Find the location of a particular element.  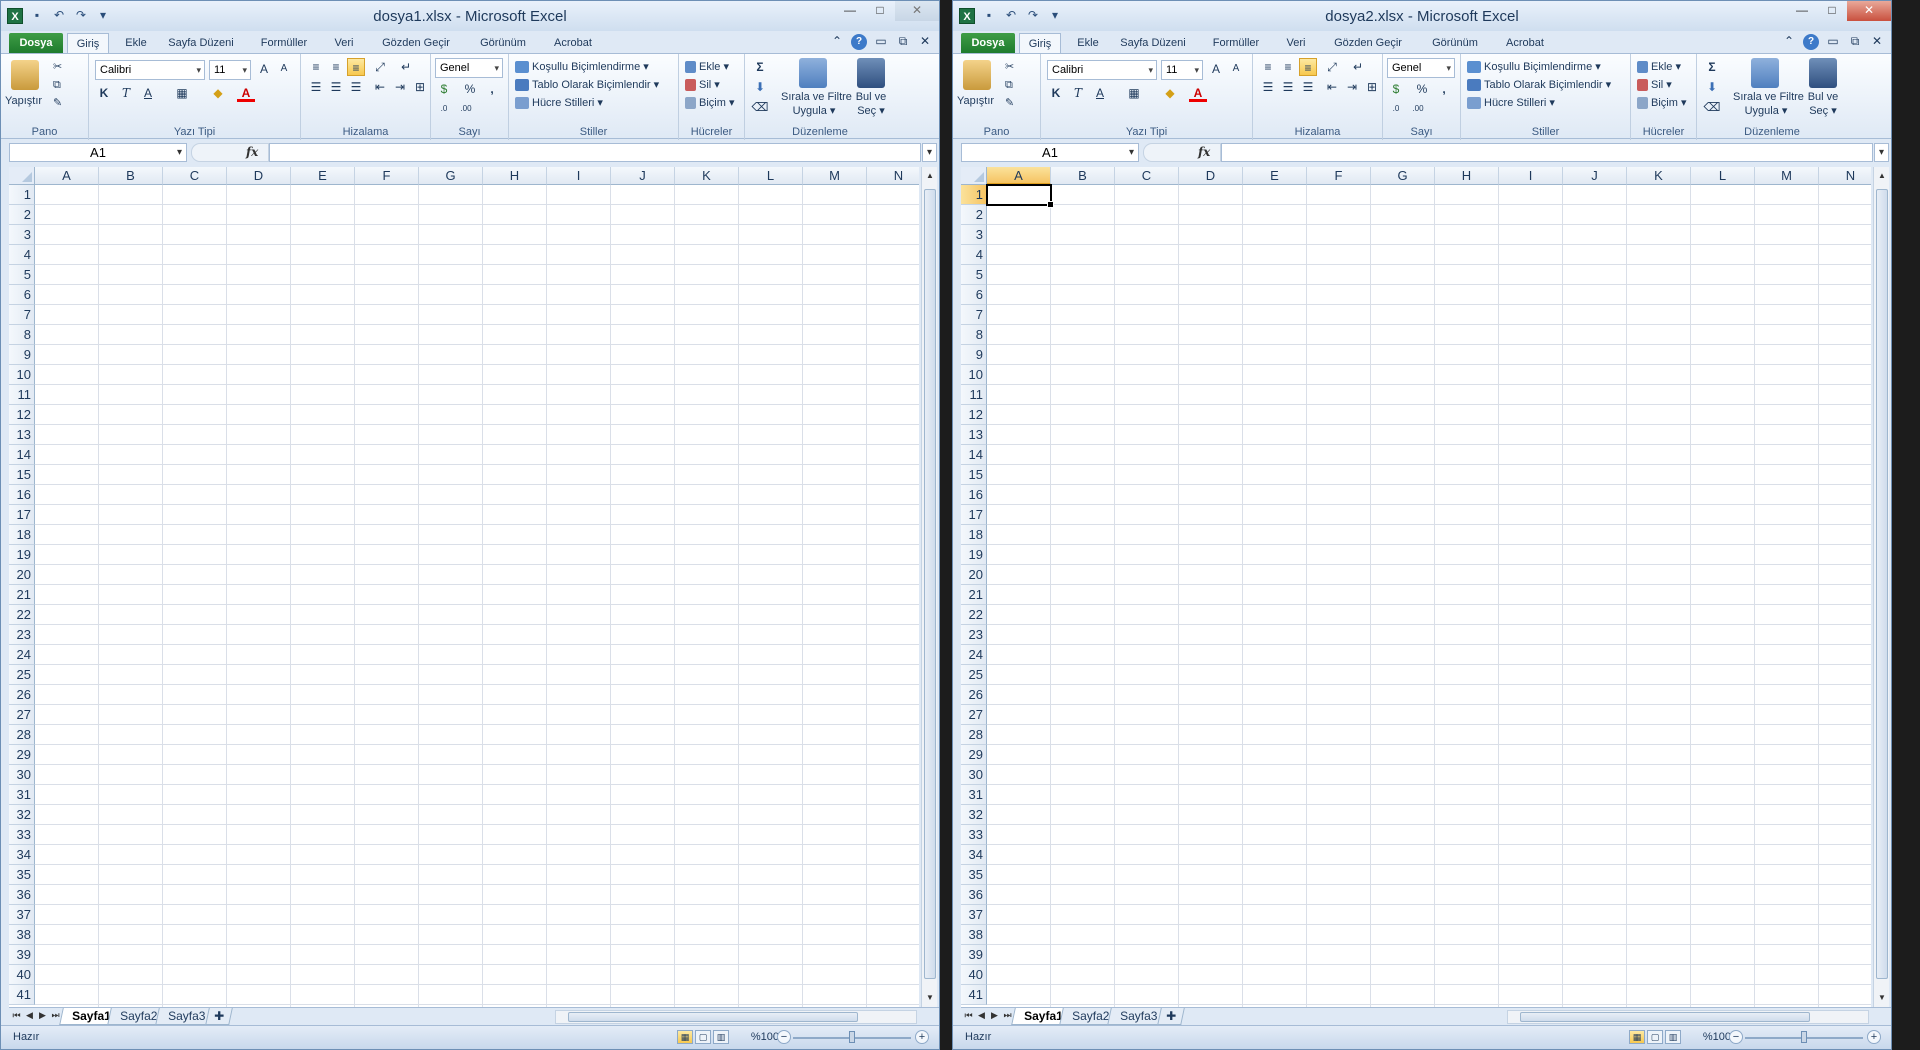

row-header: 41 is located at coordinates (974, 995).